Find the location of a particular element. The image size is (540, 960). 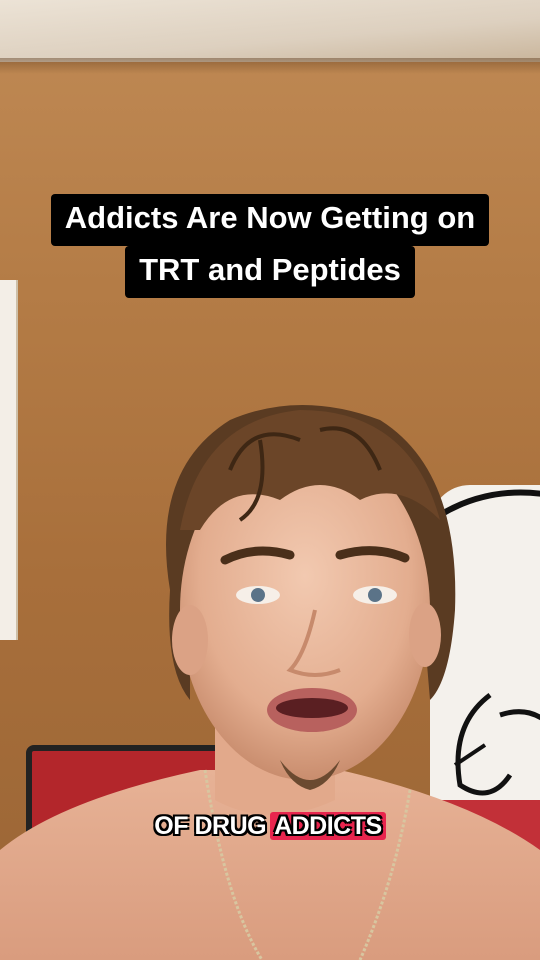

subtitle-caption: OF DRUG ADDICTS is located at coordinates (270, 826).